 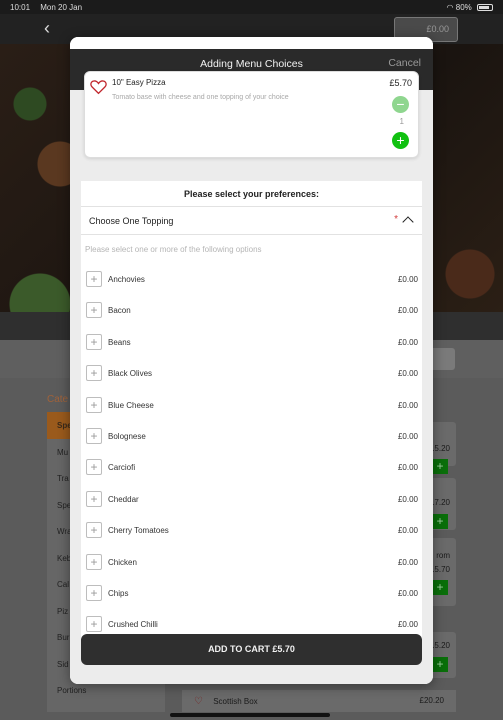 What do you see at coordinates (122, 562) in the screenshot?
I see `option-label: Chicken` at bounding box center [122, 562].